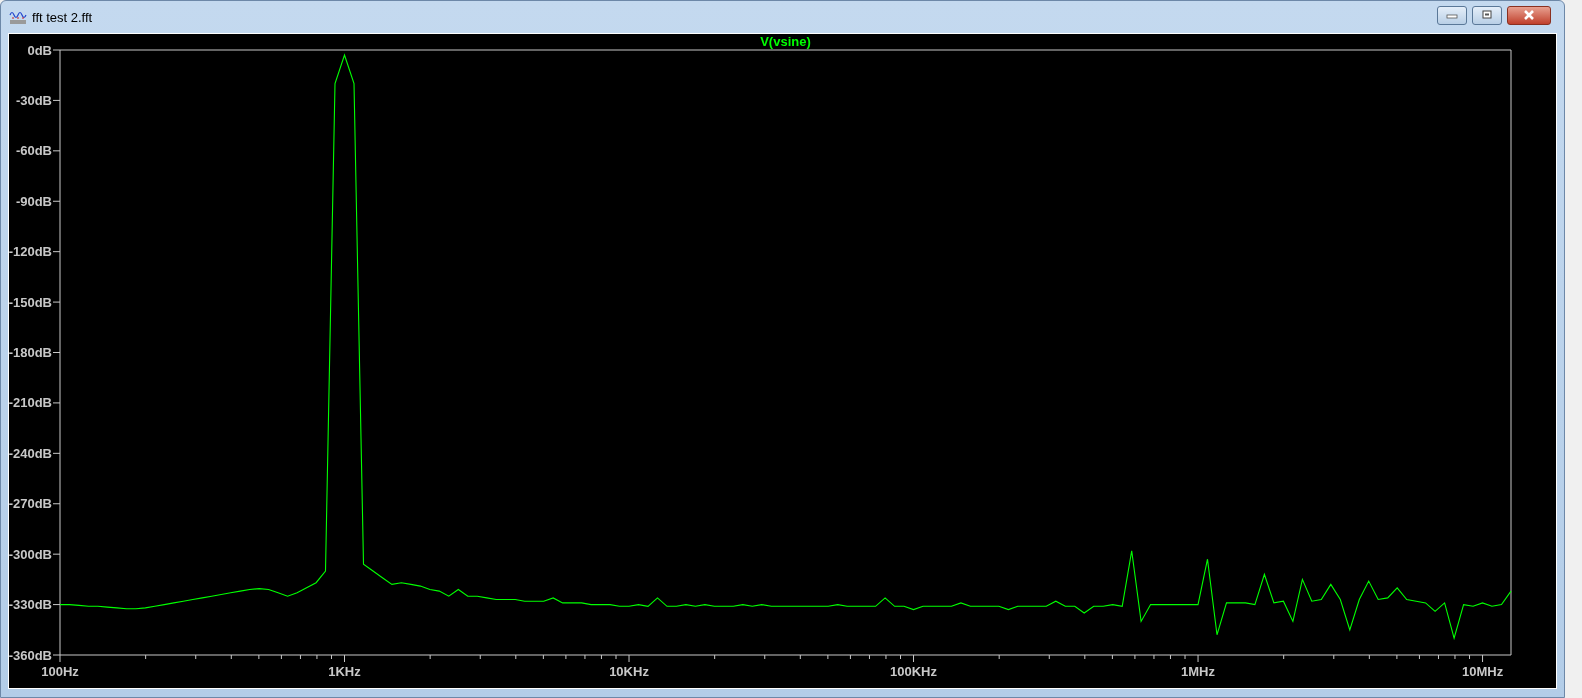 The width and height of the screenshot is (1582, 698). Describe the element at coordinates (30, 352) in the screenshot. I see `y-axis-label: -180dB` at that location.